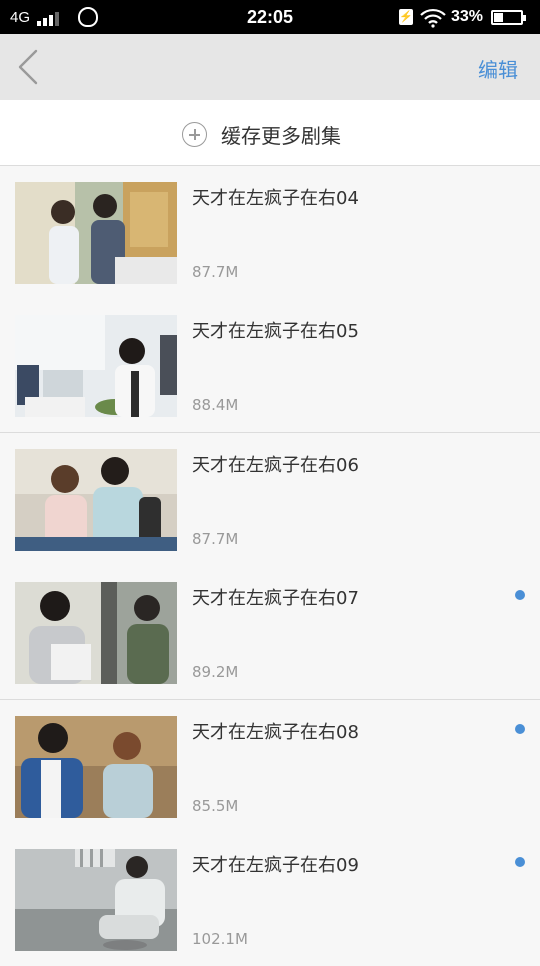 Image resolution: width=540 pixels, height=966 pixels. What do you see at coordinates (498, 68) in the screenshot?
I see `edit-button: 编辑` at bounding box center [498, 68].